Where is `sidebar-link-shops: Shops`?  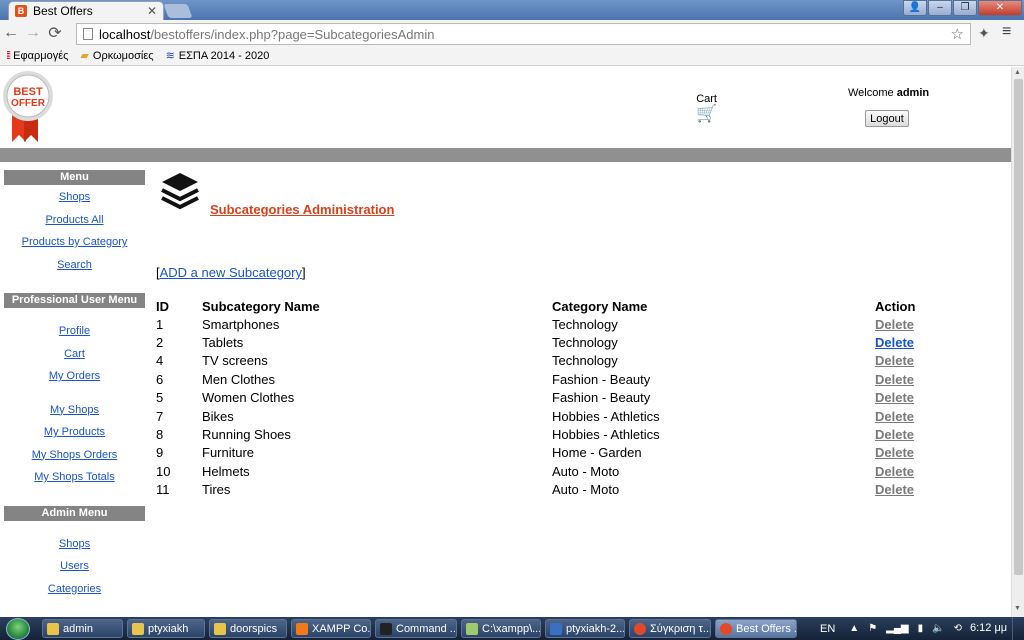
sidebar-link-shops: Shops is located at coordinates (74, 197).